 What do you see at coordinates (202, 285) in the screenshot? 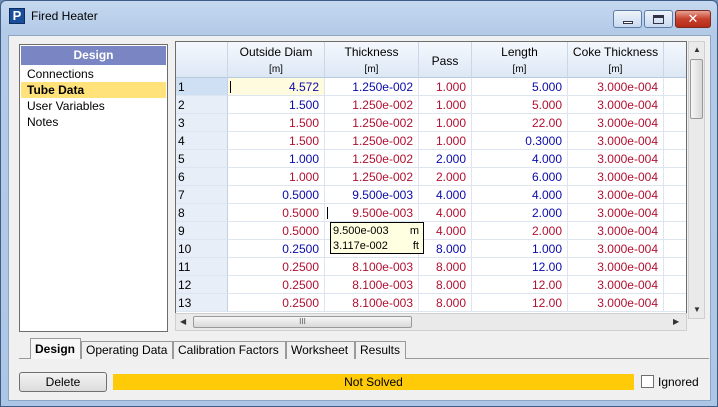
I see `row-header: 12` at bounding box center [202, 285].